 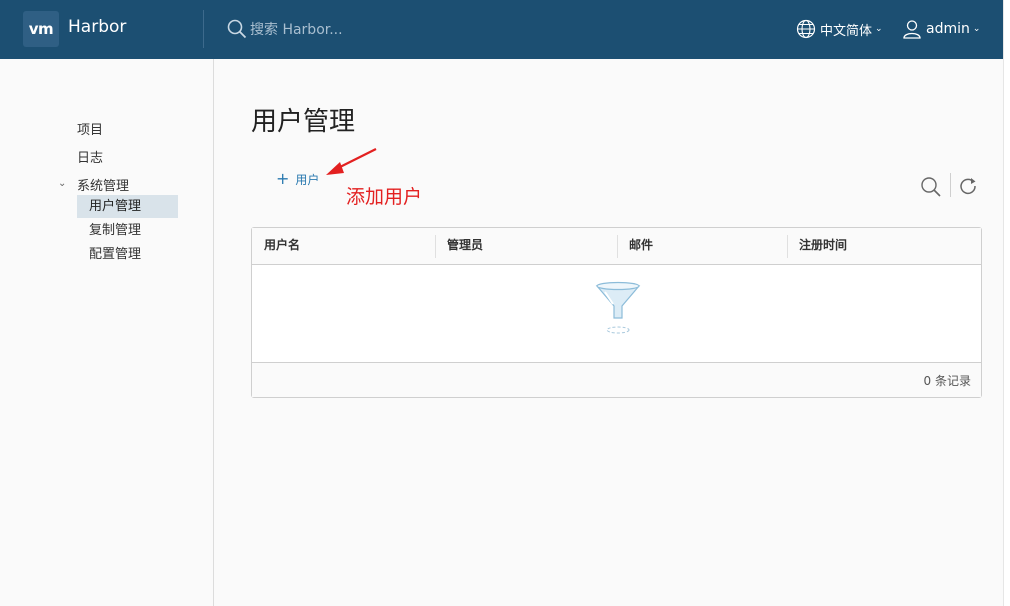 I want to click on add-user-button: + 用户, so click(x=297, y=179).